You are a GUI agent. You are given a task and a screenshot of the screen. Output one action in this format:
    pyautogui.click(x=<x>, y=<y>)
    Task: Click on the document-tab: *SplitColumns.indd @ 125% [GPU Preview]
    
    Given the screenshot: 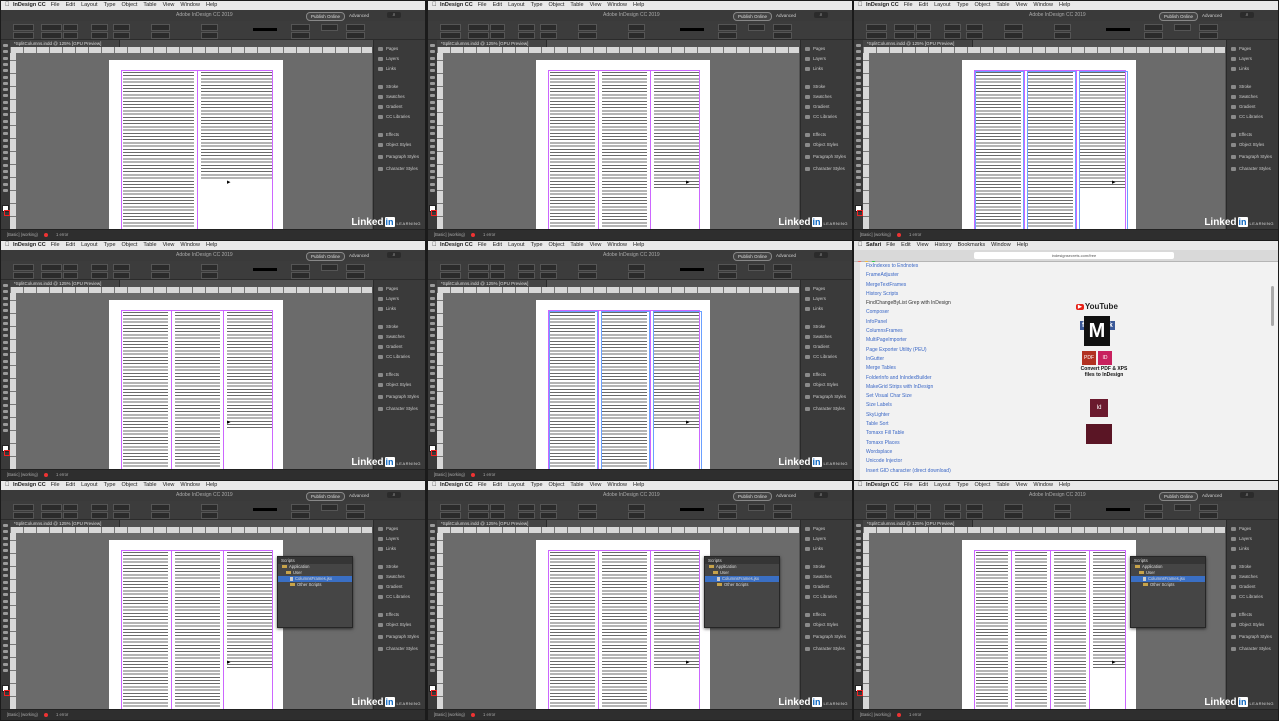 What is the action you would take?
    pyautogui.click(x=492, y=283)
    